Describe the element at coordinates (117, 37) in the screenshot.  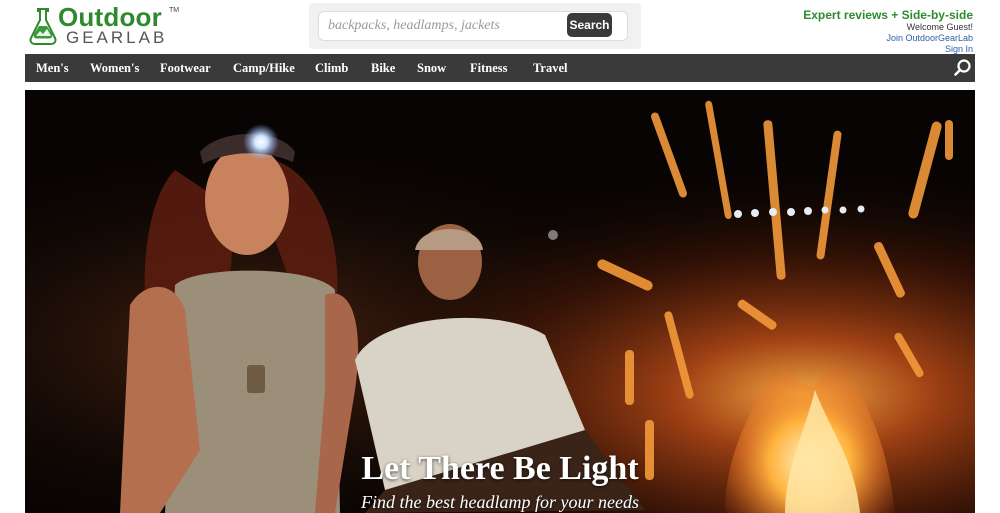
I see `logo-text-gearlab: GEARLAB` at that location.